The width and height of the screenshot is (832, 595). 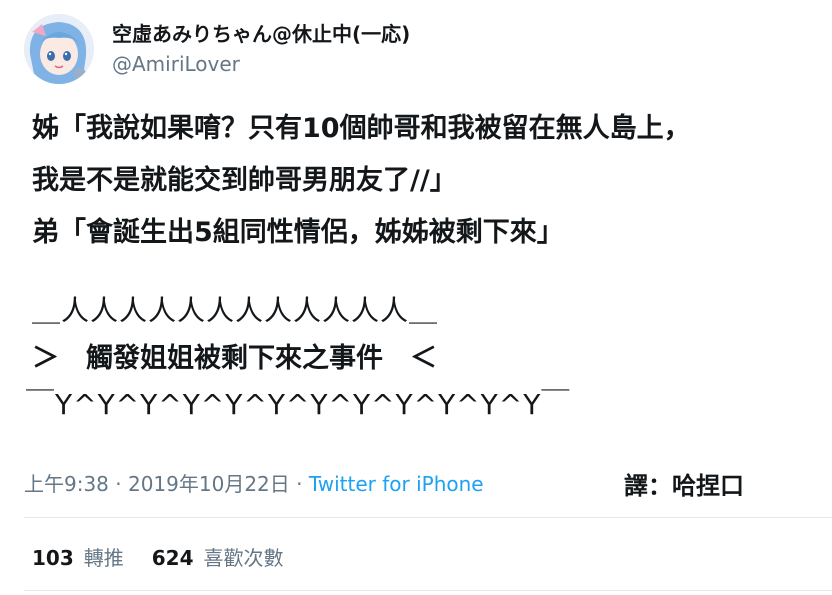 I want to click on tweet-timestamp: 上午9:38 · 2019年10月22日 ·, so click(x=166, y=484).